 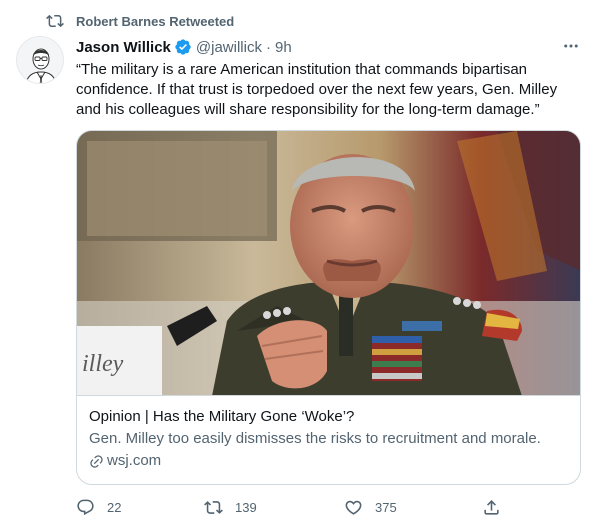 What do you see at coordinates (96, 461) in the screenshot?
I see `link-icon` at bounding box center [96, 461].